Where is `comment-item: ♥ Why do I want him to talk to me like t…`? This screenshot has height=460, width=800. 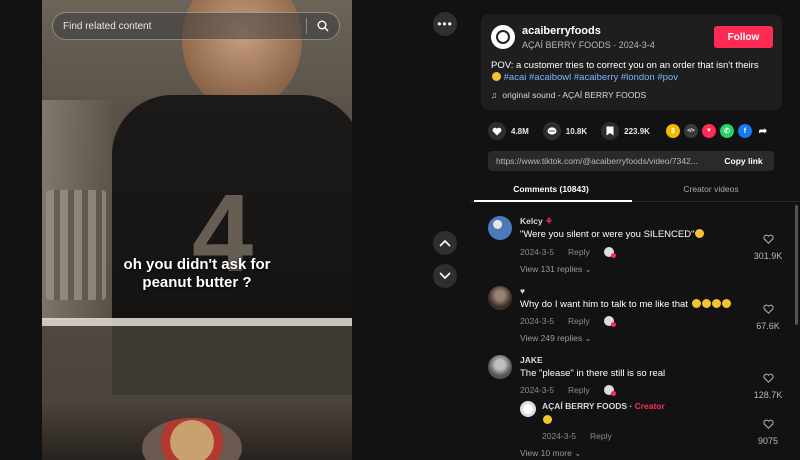
comment-item: ♥ Why do I want him to talk to me like t… is located at coordinates (638, 317).